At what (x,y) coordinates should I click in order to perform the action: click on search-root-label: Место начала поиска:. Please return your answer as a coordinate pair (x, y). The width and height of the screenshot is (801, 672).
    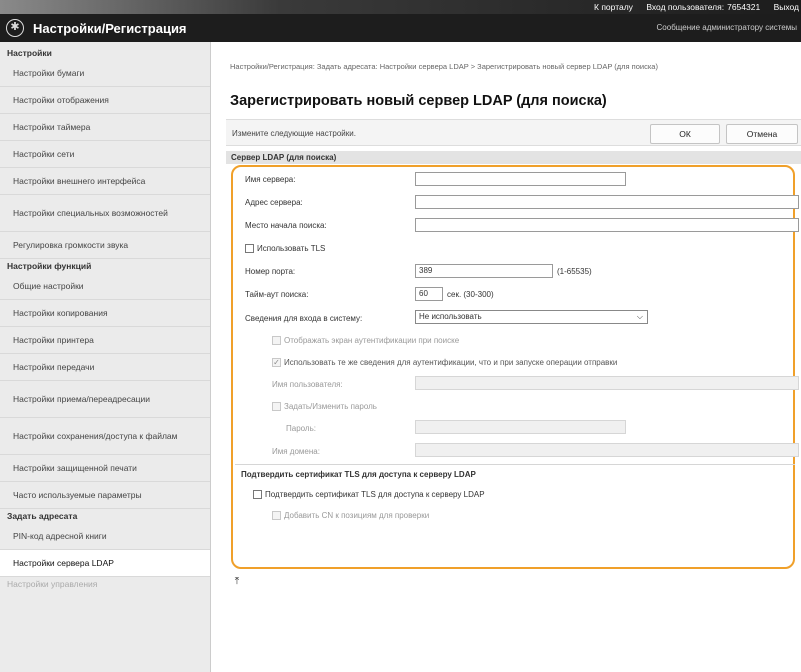
    Looking at the image, I should click on (286, 225).